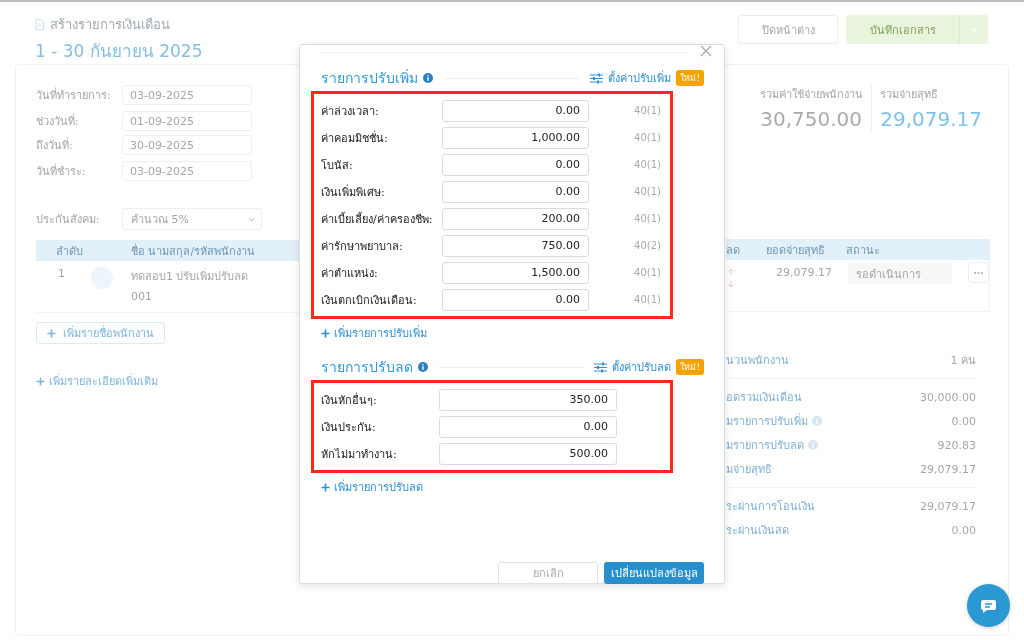 The height and width of the screenshot is (640, 1024). What do you see at coordinates (811, 119) in the screenshot?
I see `total-amount: 30,750.00` at bounding box center [811, 119].